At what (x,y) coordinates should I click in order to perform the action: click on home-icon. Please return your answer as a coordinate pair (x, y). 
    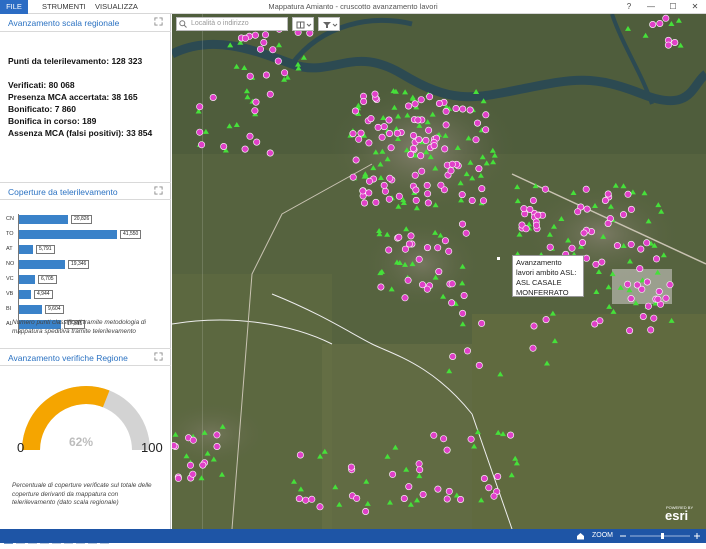
    Looking at the image, I should click on (580, 536).